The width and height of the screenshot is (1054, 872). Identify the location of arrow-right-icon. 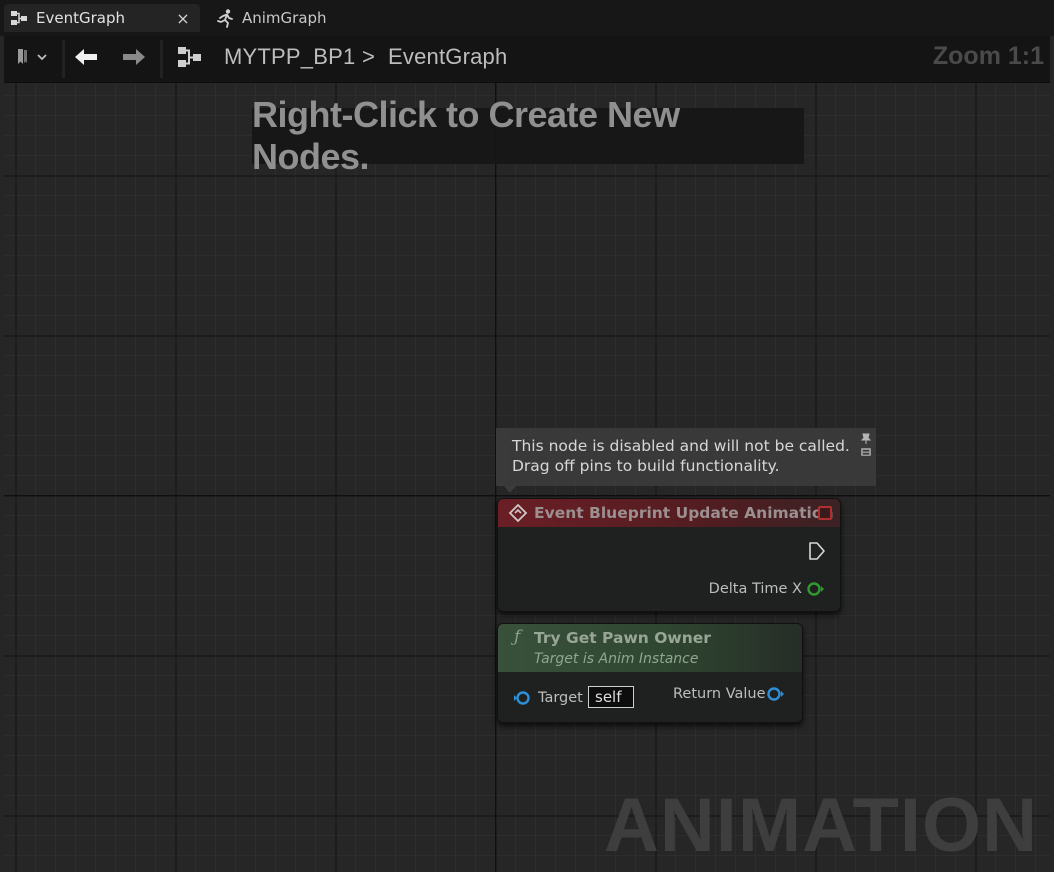
(134, 59).